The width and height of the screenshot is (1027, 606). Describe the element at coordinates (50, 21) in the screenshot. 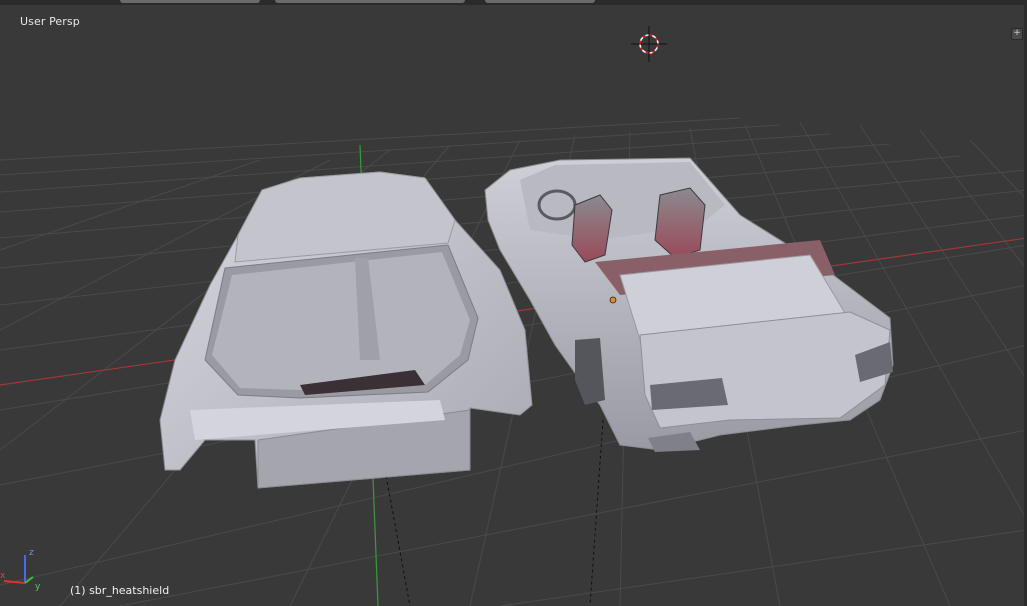

I see `view-perspective-label: User Persp` at that location.